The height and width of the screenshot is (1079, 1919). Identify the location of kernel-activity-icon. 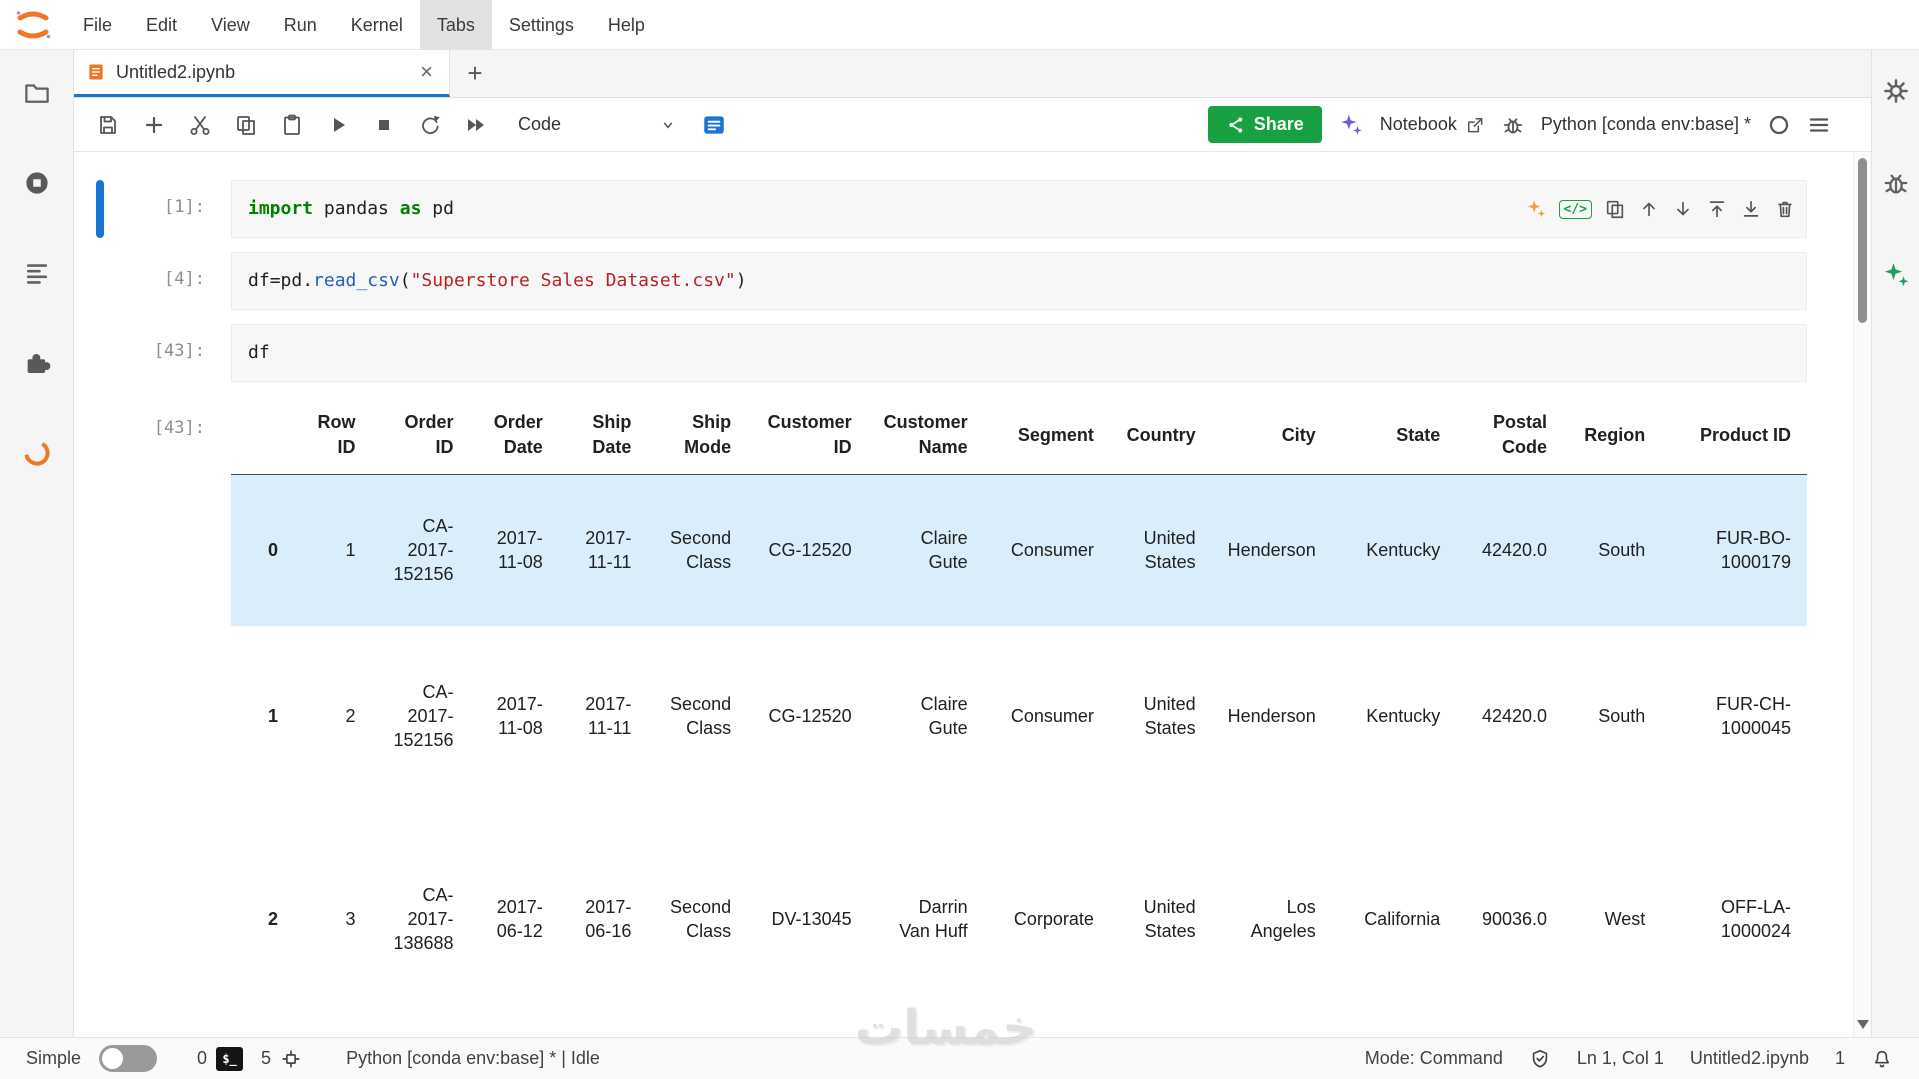
(37, 453).